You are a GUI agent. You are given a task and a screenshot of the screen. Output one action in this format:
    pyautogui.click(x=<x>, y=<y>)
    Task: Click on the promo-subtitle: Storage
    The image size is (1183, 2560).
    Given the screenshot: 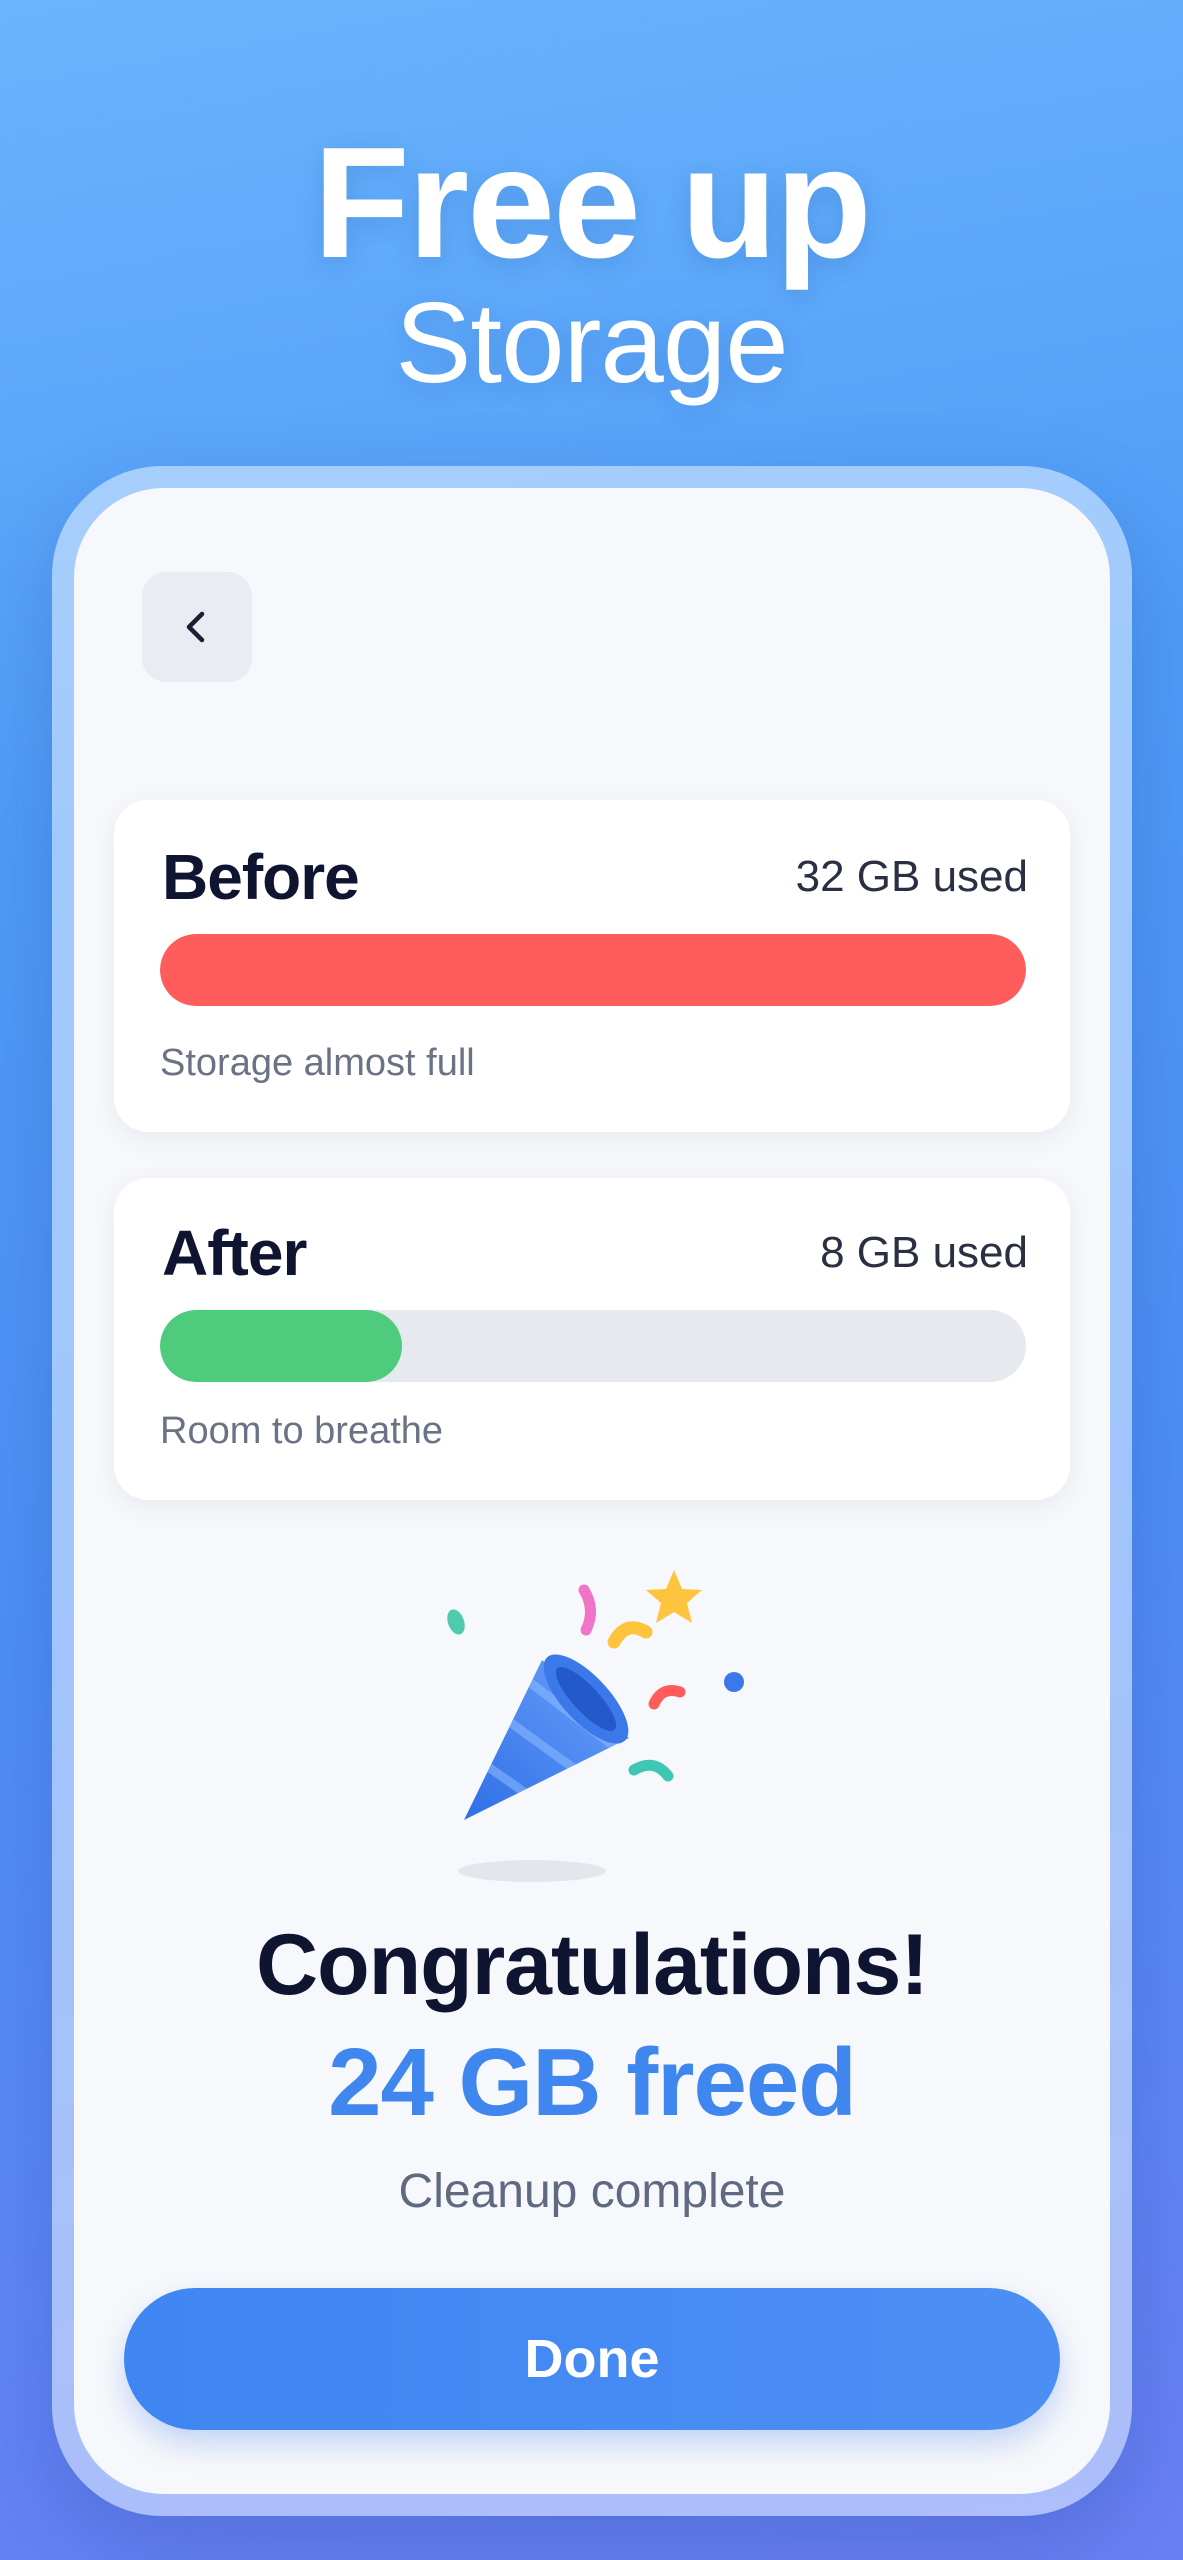 What is the action you would take?
    pyautogui.click(x=591, y=343)
    